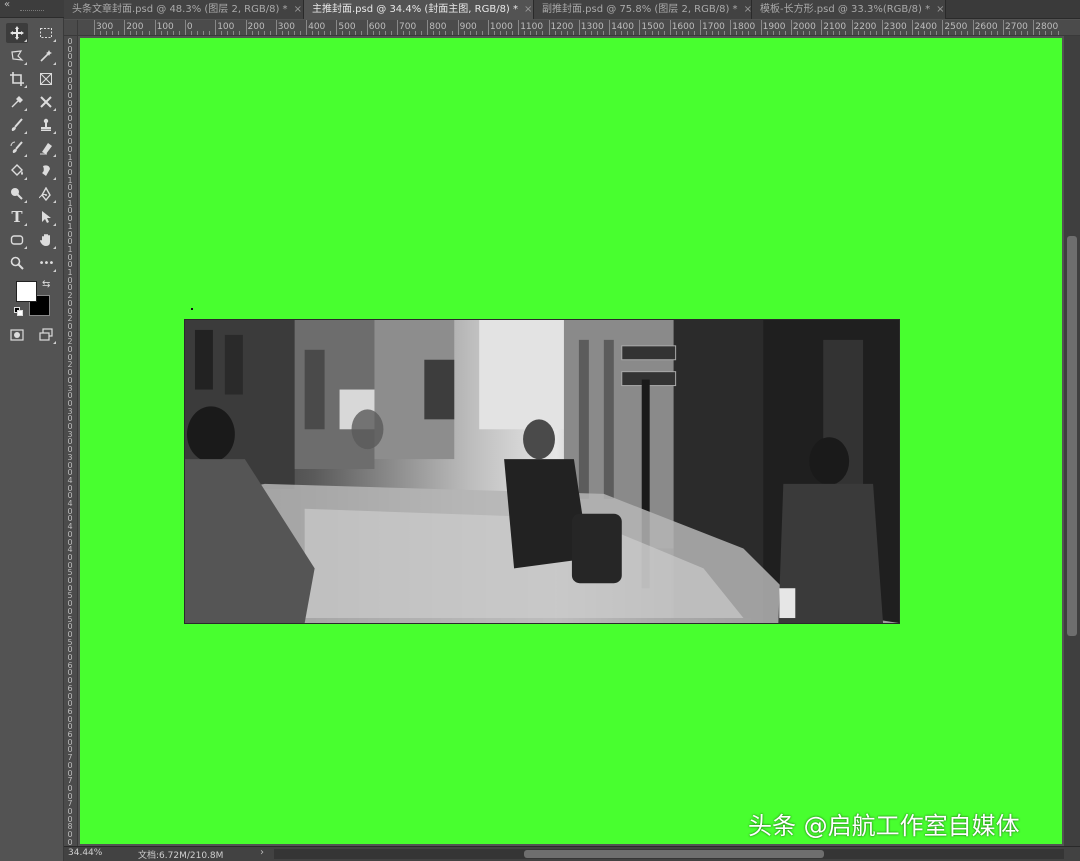  Describe the element at coordinates (26, 291) in the screenshot. I see `foreground-color-swatch` at that location.